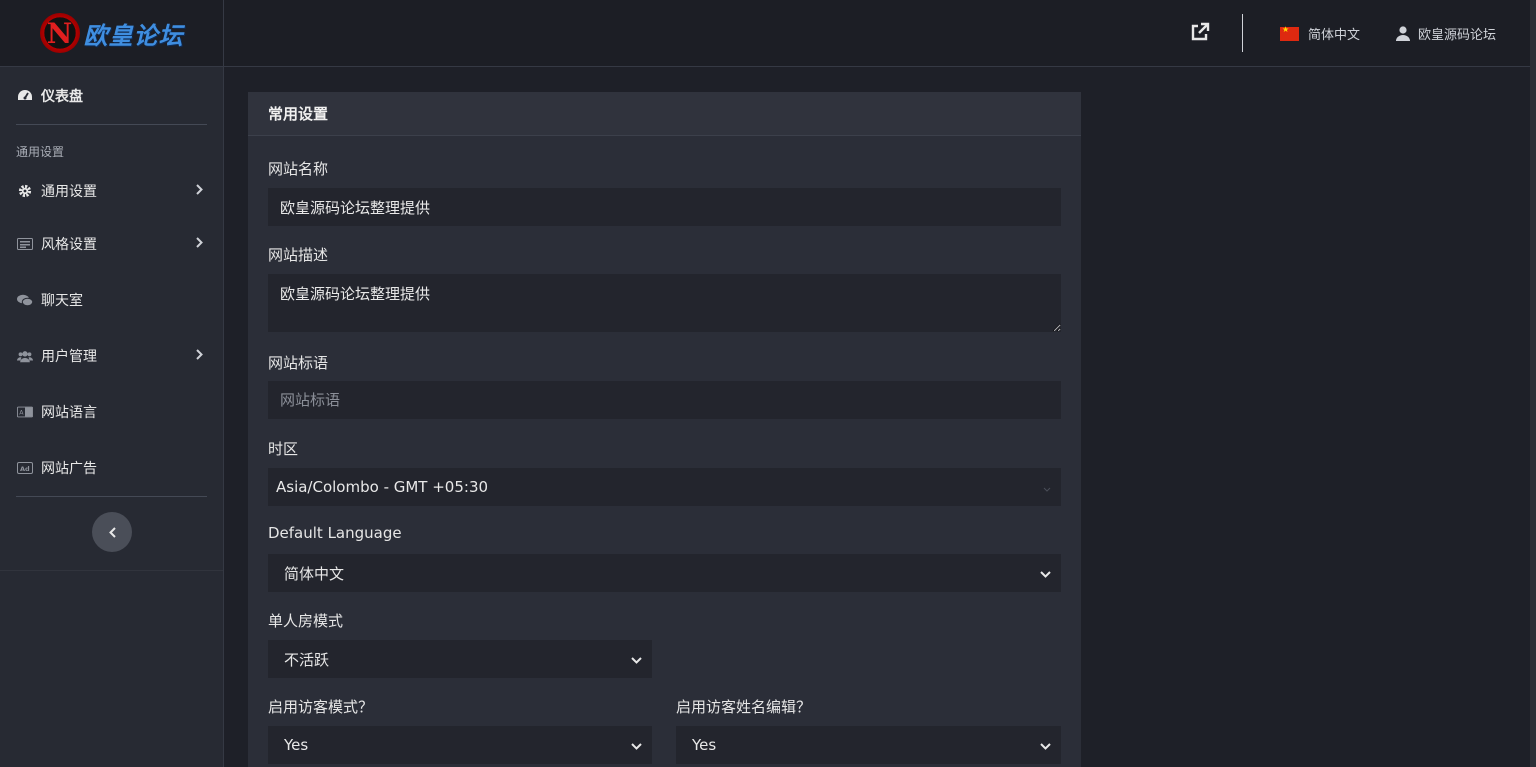 Image resolution: width=1536 pixels, height=767 pixels. I want to click on sidebar-item-general-settings: 通用设置, so click(111, 191).